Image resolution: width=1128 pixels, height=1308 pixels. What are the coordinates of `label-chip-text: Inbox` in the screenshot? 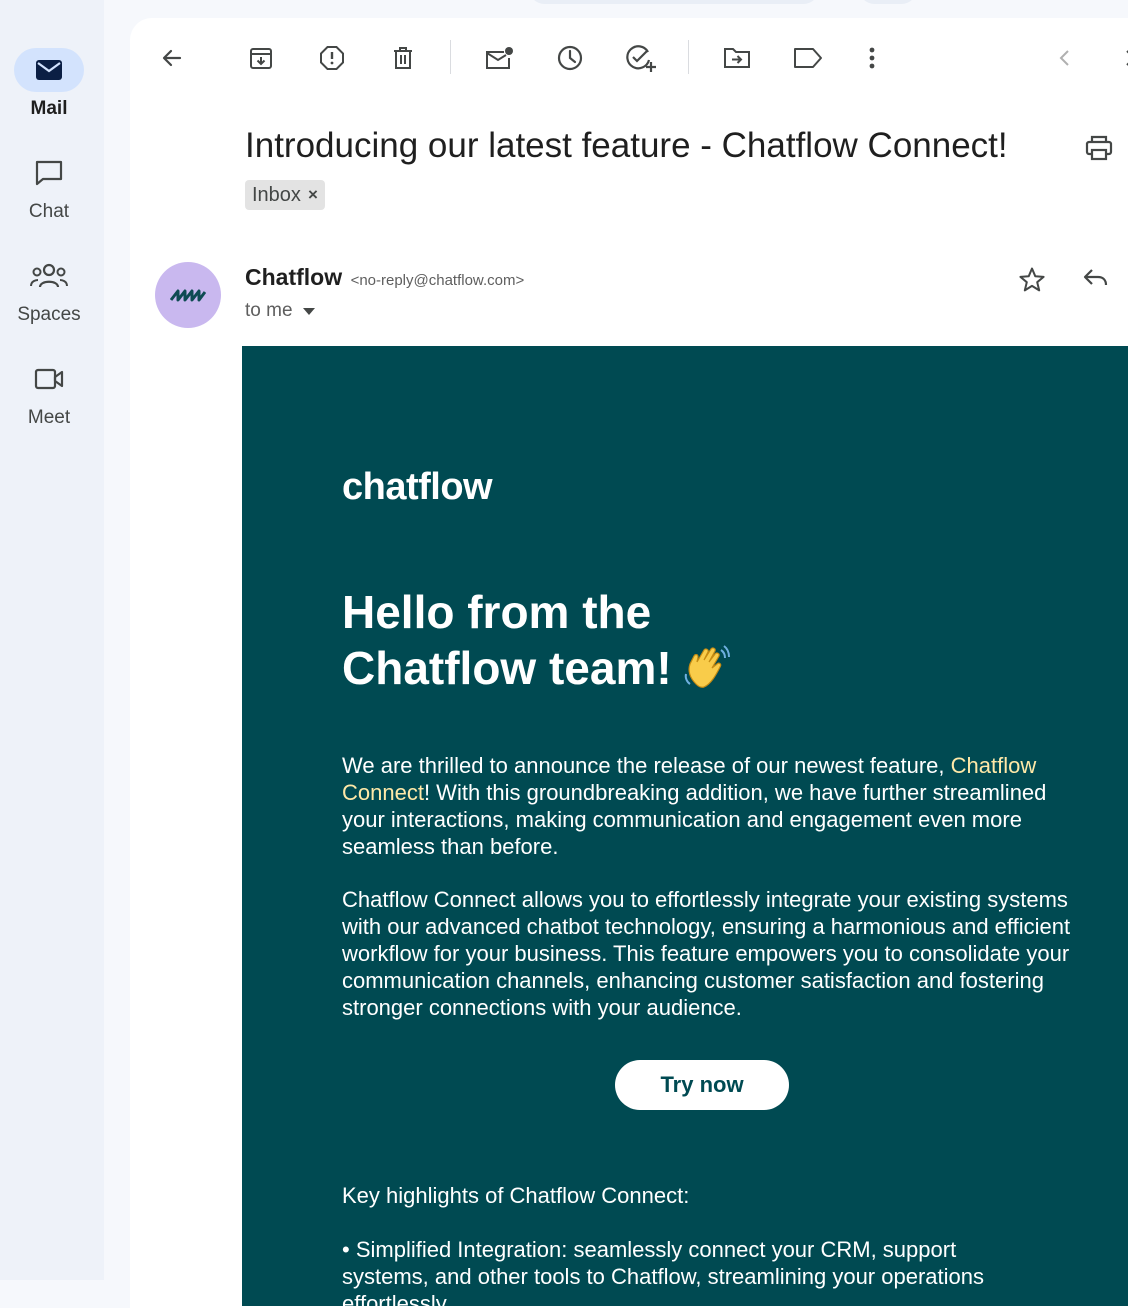 It's located at (276, 194).